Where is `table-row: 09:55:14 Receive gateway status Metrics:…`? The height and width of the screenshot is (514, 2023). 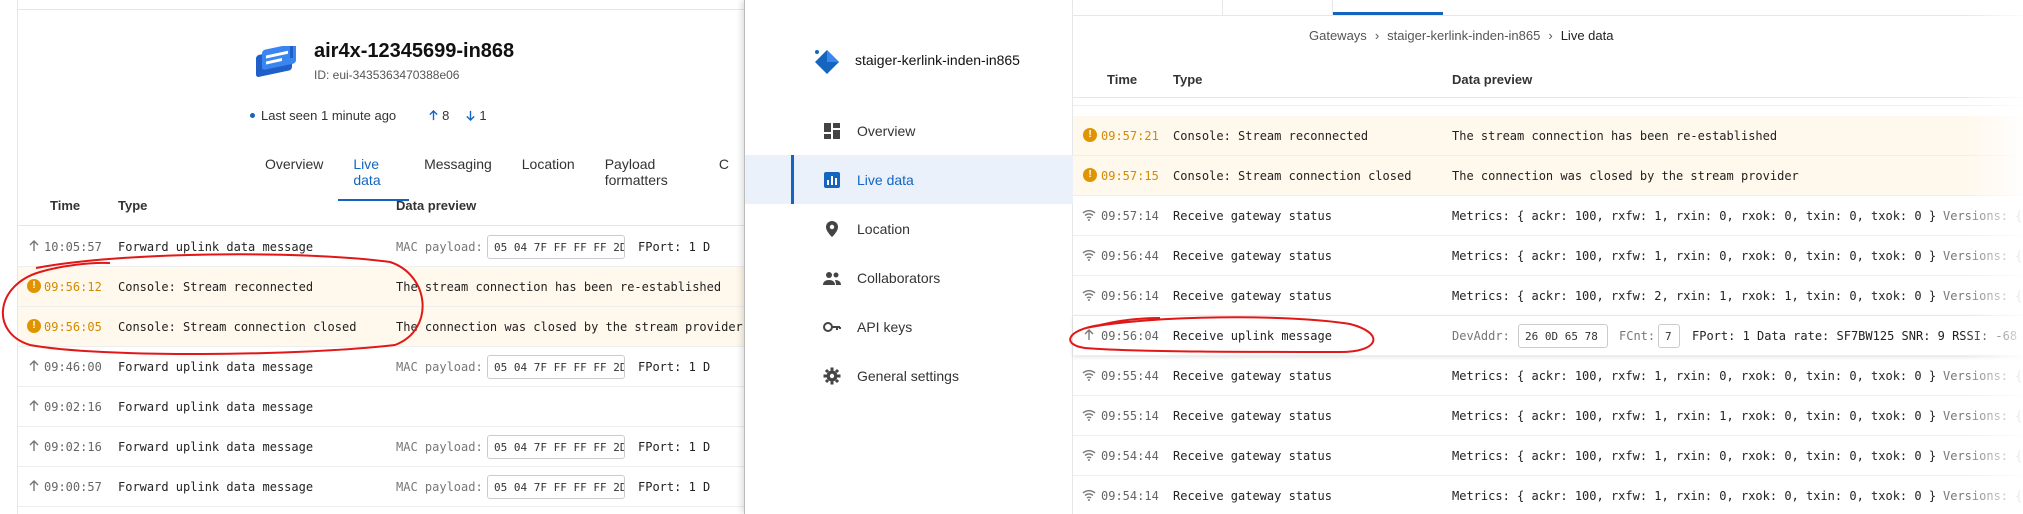 table-row: 09:55:14 Receive gateway status Metrics:… is located at coordinates (1548, 416).